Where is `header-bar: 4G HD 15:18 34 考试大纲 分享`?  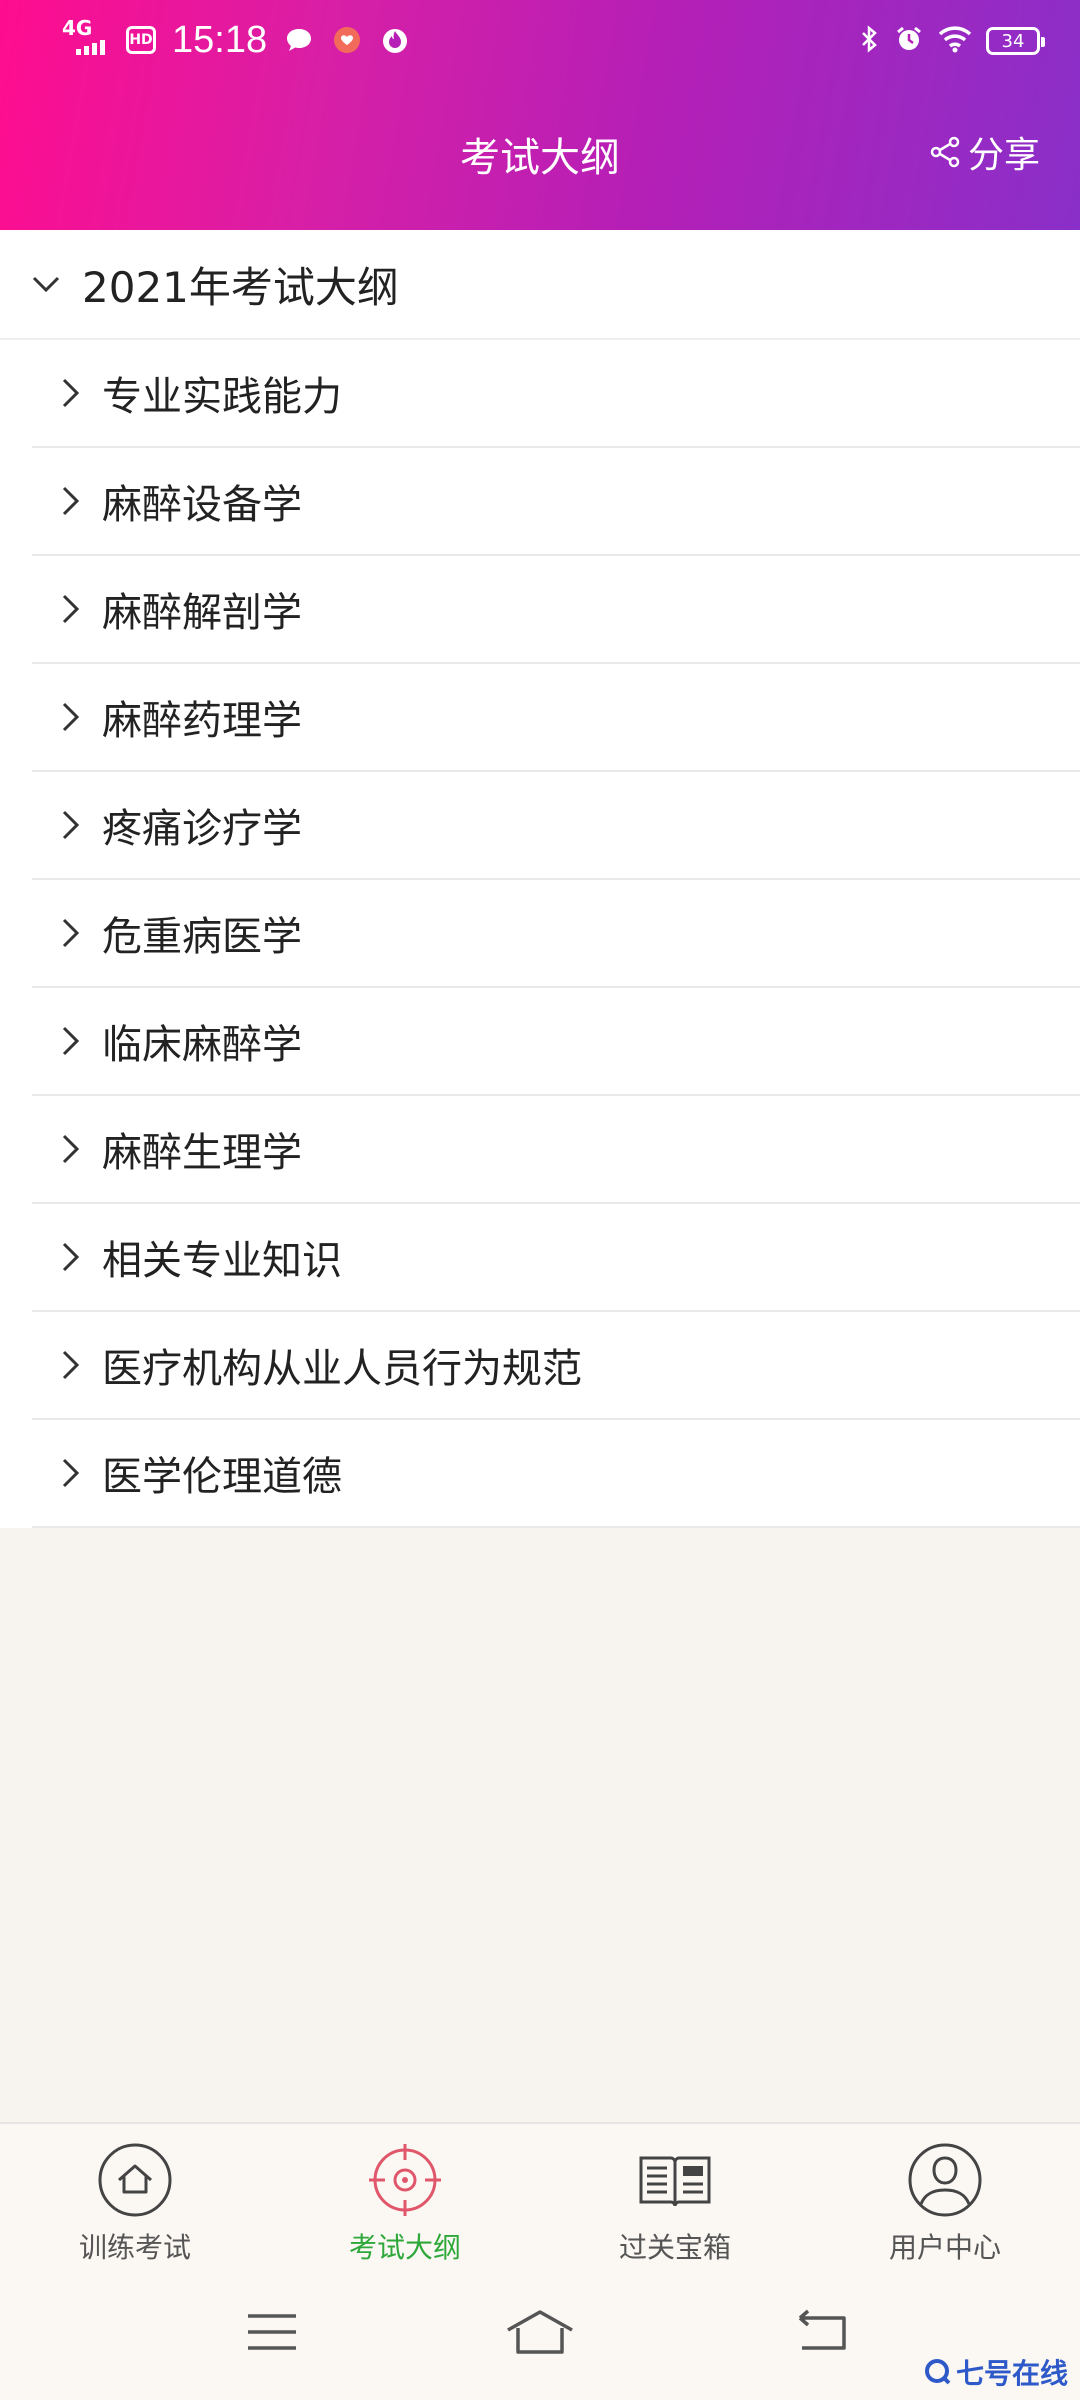 header-bar: 4G HD 15:18 34 考试大纲 分享 is located at coordinates (540, 115).